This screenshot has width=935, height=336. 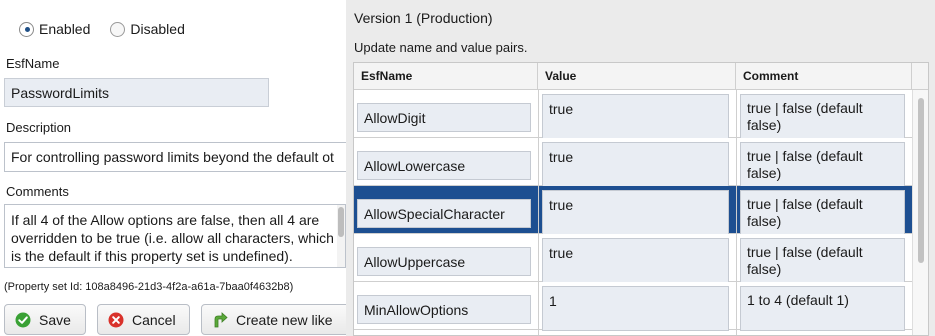 I want to click on row-comment-field: 1 to 4 (default 1), so click(x=822, y=308).